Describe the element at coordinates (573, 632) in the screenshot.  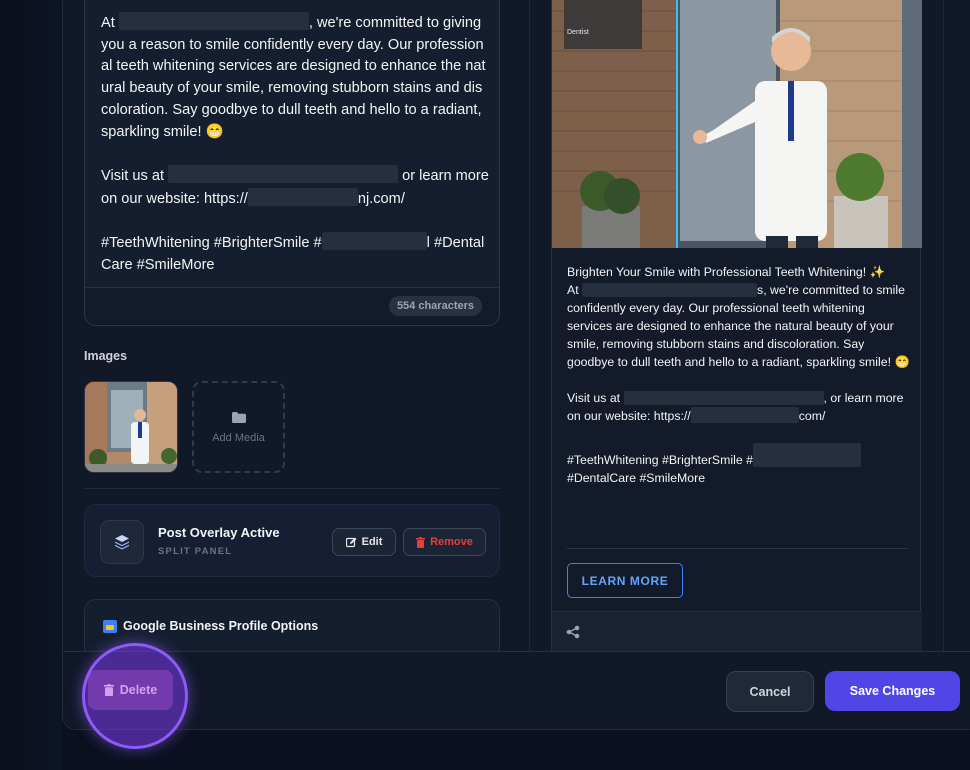
I see `share-icon` at that location.